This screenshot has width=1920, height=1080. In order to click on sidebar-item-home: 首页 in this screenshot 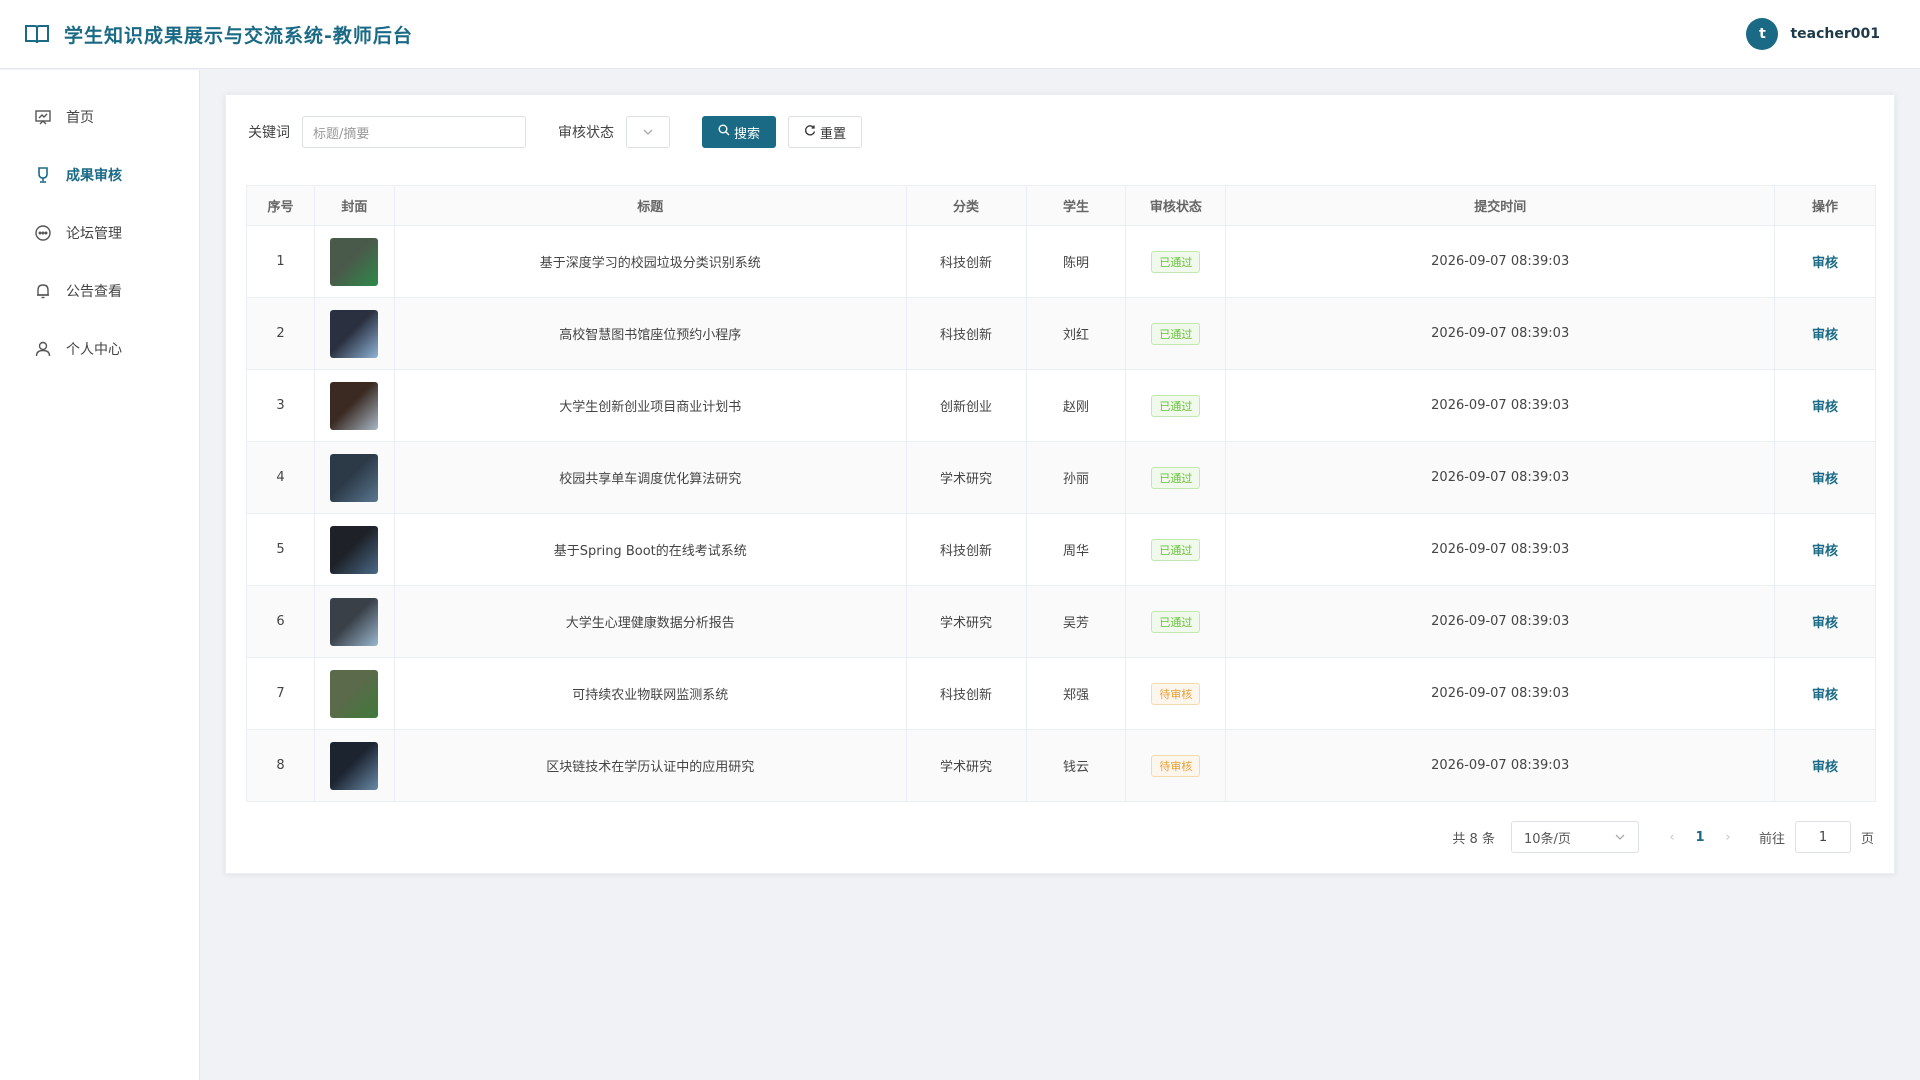, I will do `click(99, 117)`.